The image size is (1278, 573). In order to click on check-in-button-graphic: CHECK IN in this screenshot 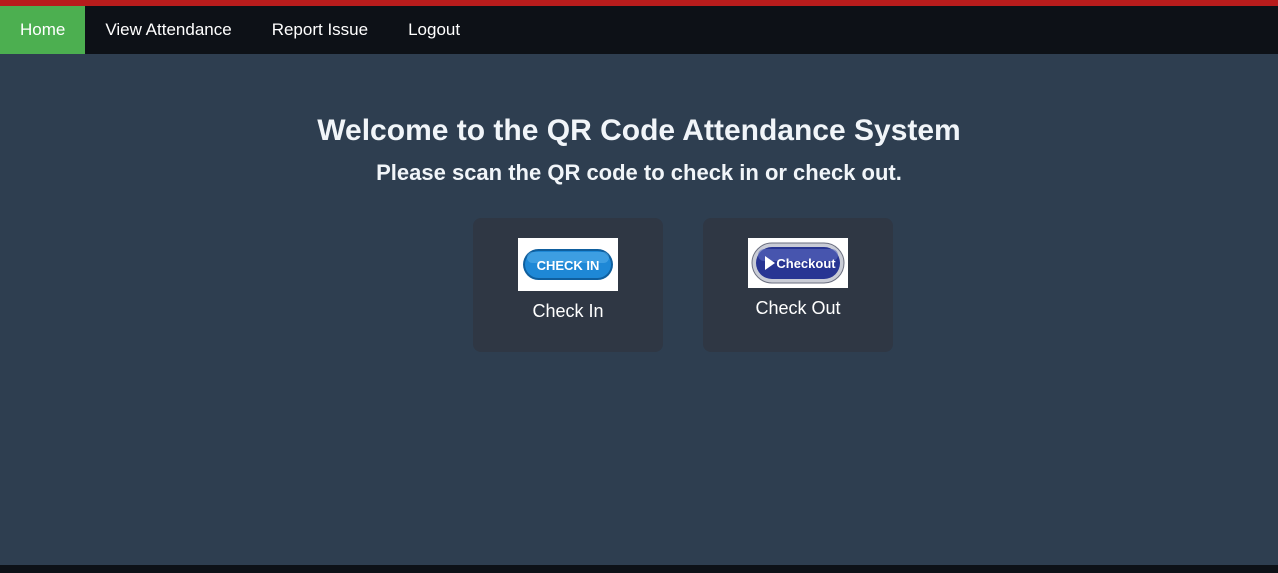, I will do `click(568, 264)`.